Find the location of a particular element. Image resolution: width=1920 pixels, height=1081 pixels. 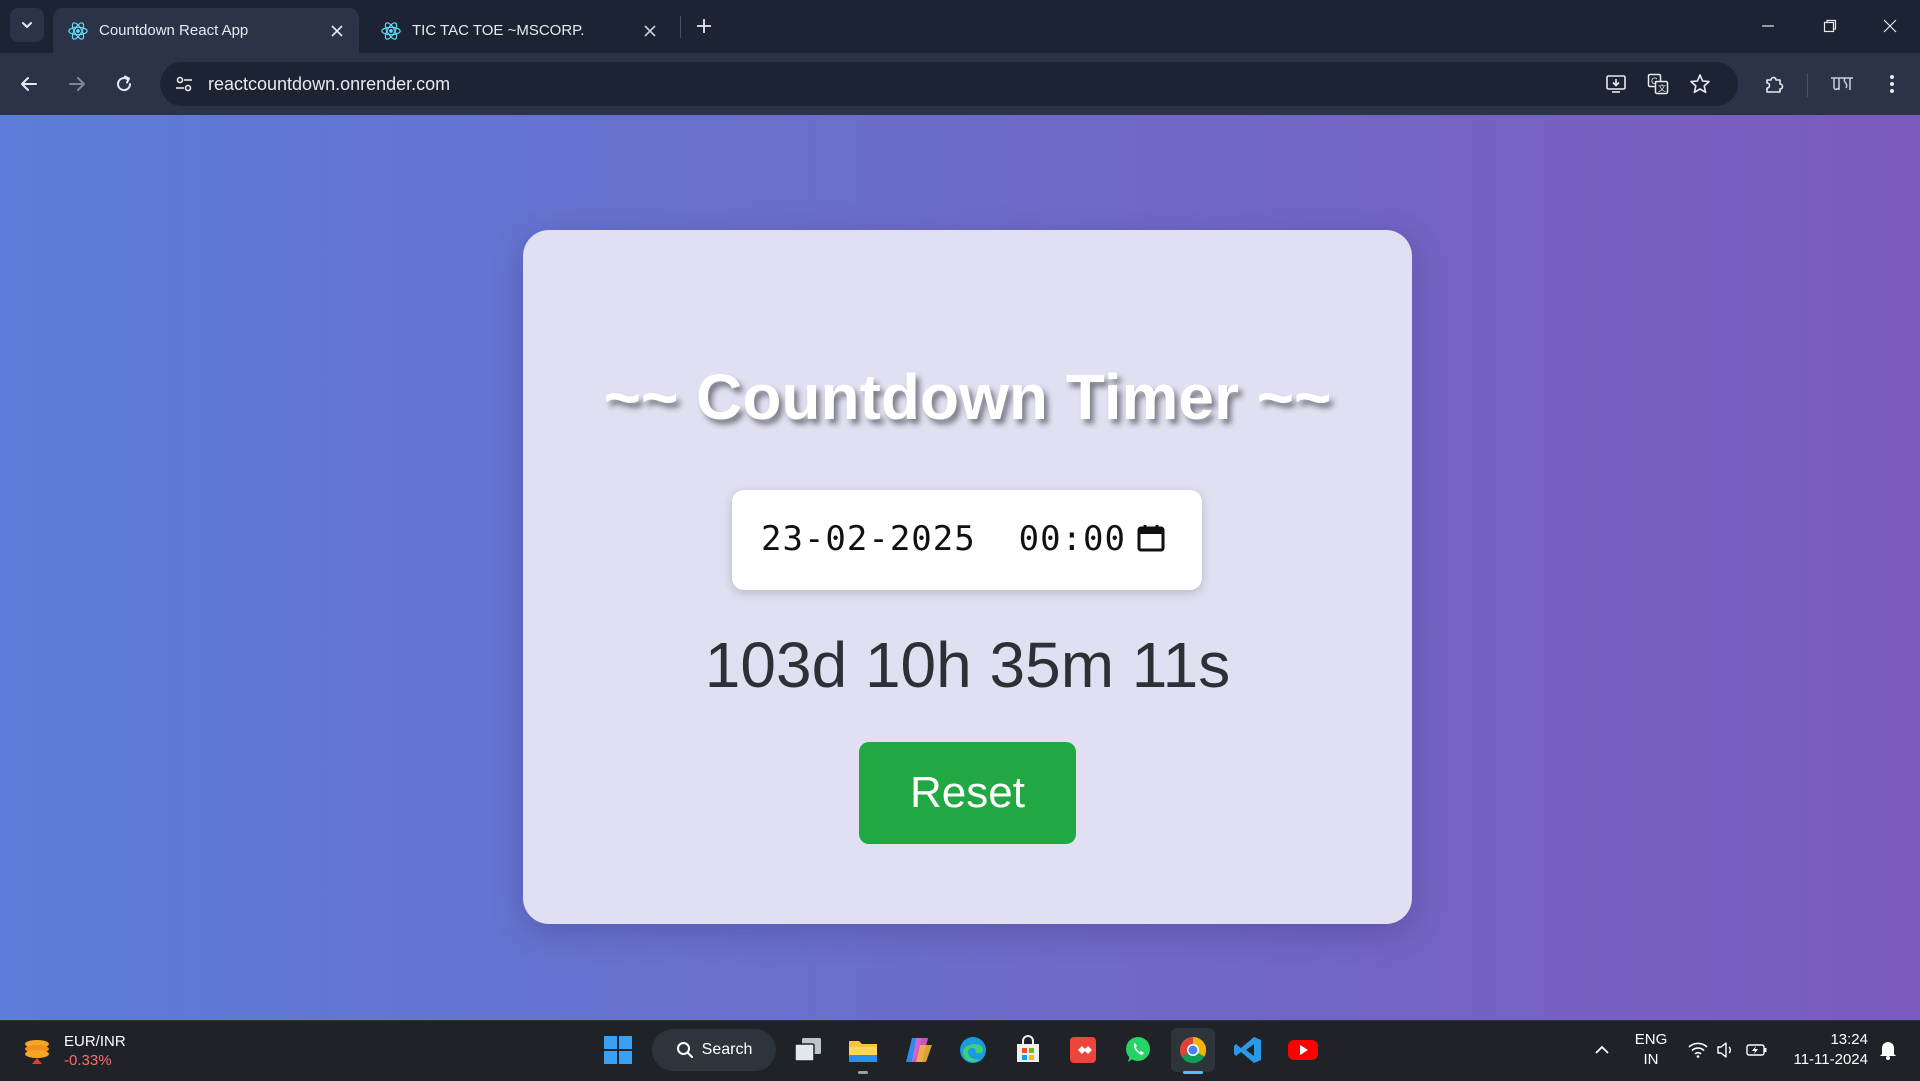

bookmark-button is located at coordinates (1700, 84).